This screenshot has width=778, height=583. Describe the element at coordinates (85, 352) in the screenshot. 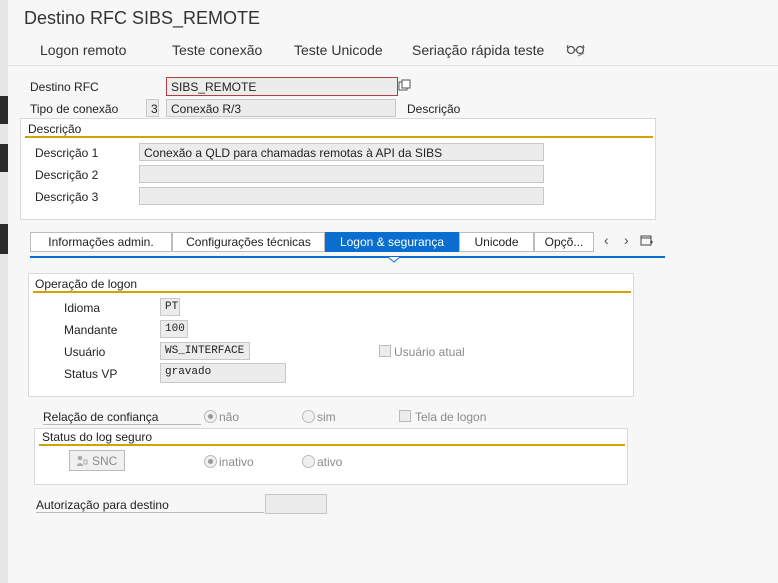

I see `usuario-label: Usuário` at that location.